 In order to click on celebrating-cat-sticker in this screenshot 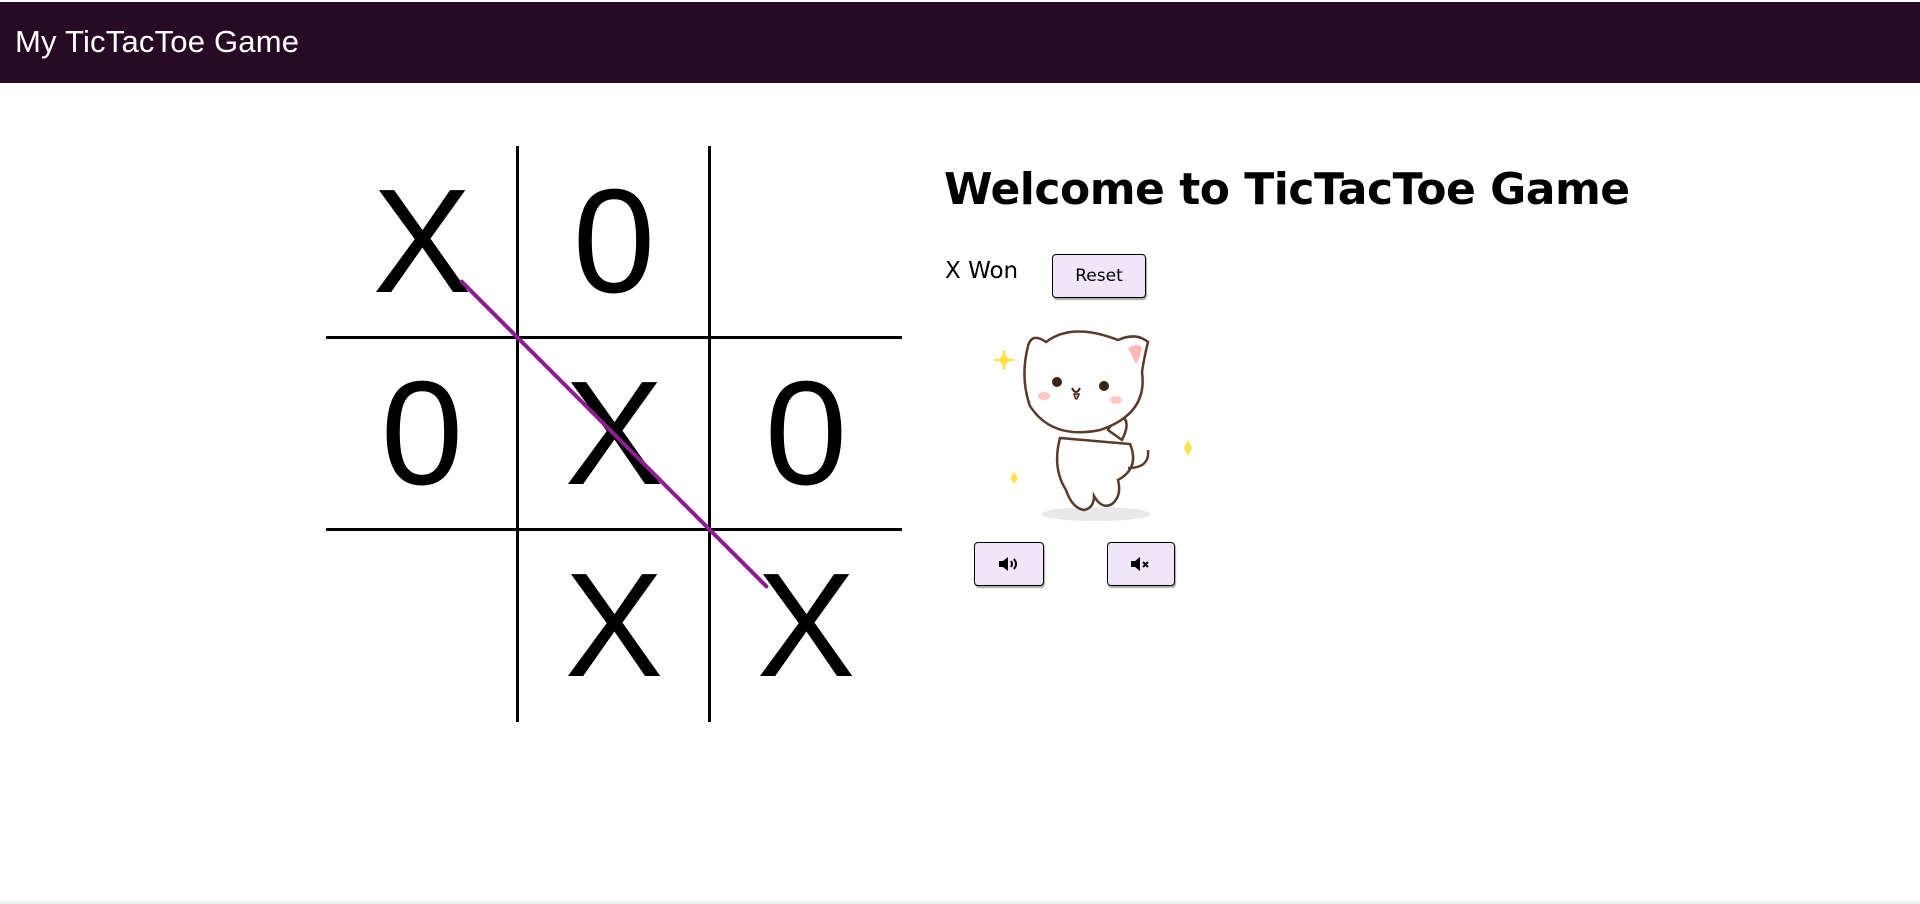, I will do `click(1093, 425)`.